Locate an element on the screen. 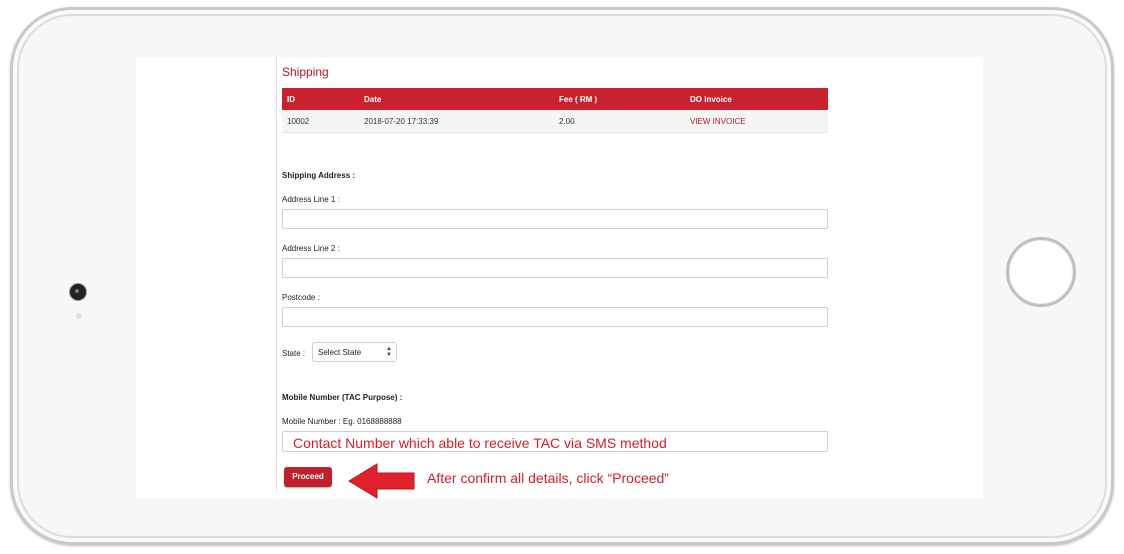 The height and width of the screenshot is (554, 1124). postcode-label: Postcode : is located at coordinates (301, 297).